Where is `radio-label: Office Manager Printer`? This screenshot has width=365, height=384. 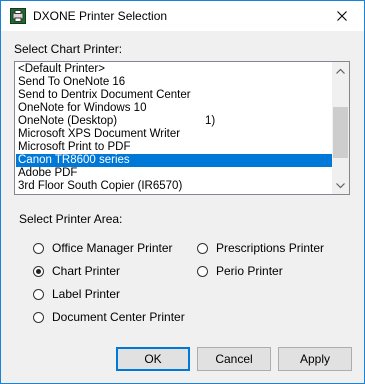 radio-label: Office Manager Printer is located at coordinates (112, 248).